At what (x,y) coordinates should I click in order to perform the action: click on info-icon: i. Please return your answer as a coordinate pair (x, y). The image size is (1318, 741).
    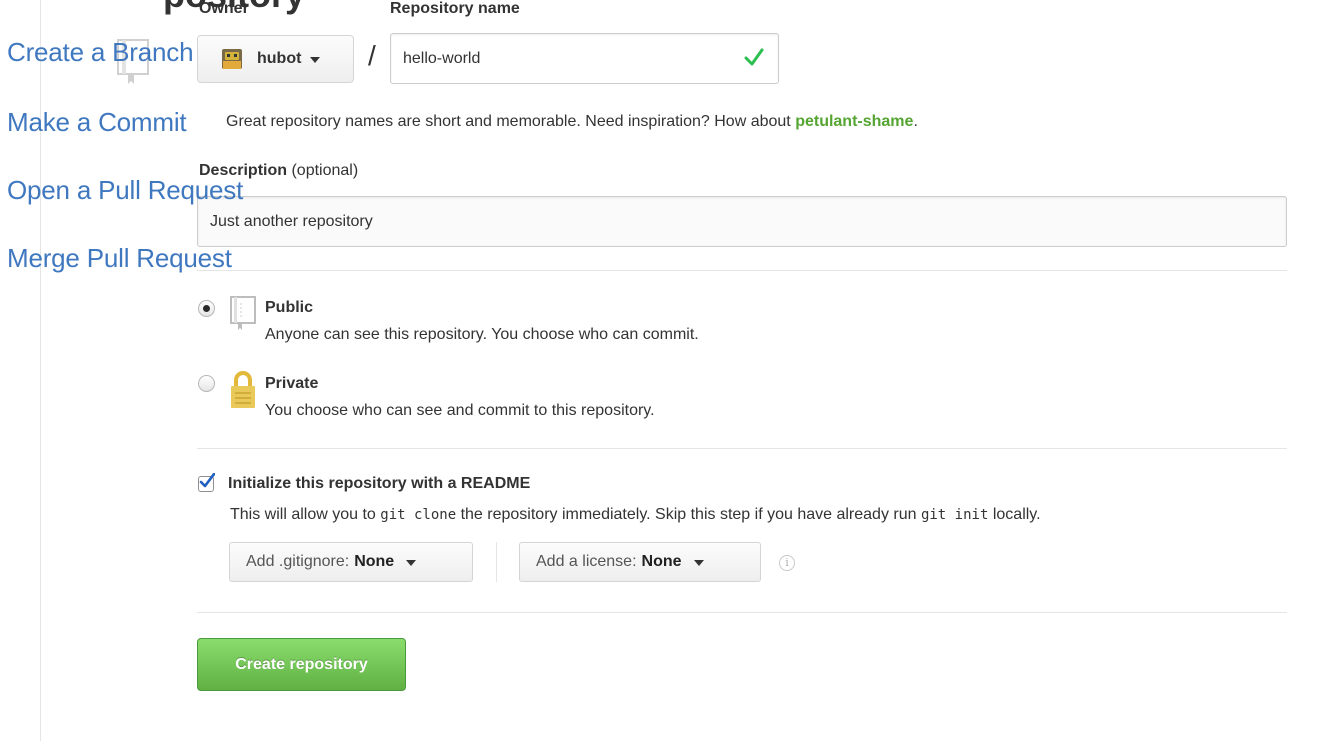
    Looking at the image, I should click on (787, 563).